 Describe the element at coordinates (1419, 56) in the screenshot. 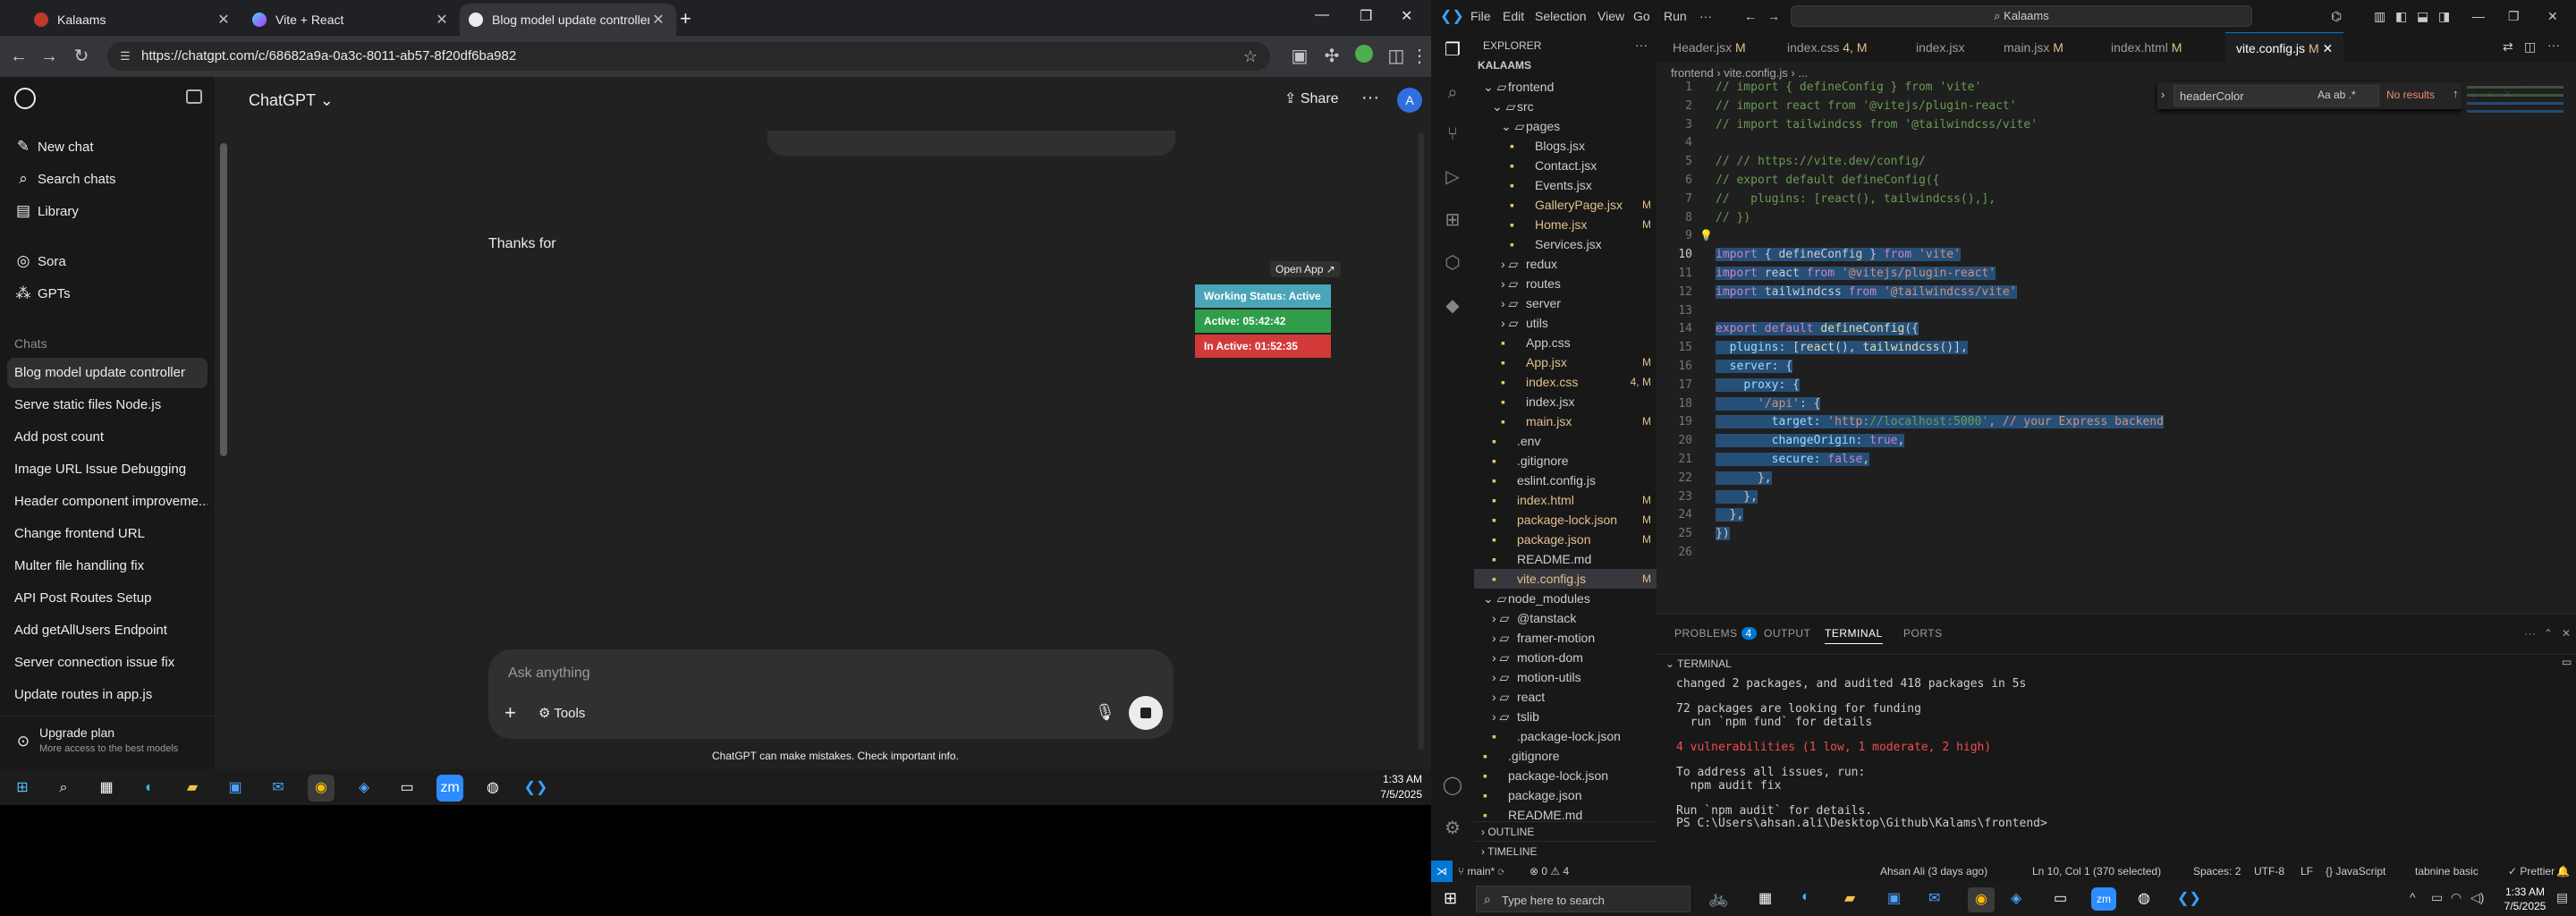

I see `browser-menu-icon: ⋮` at that location.